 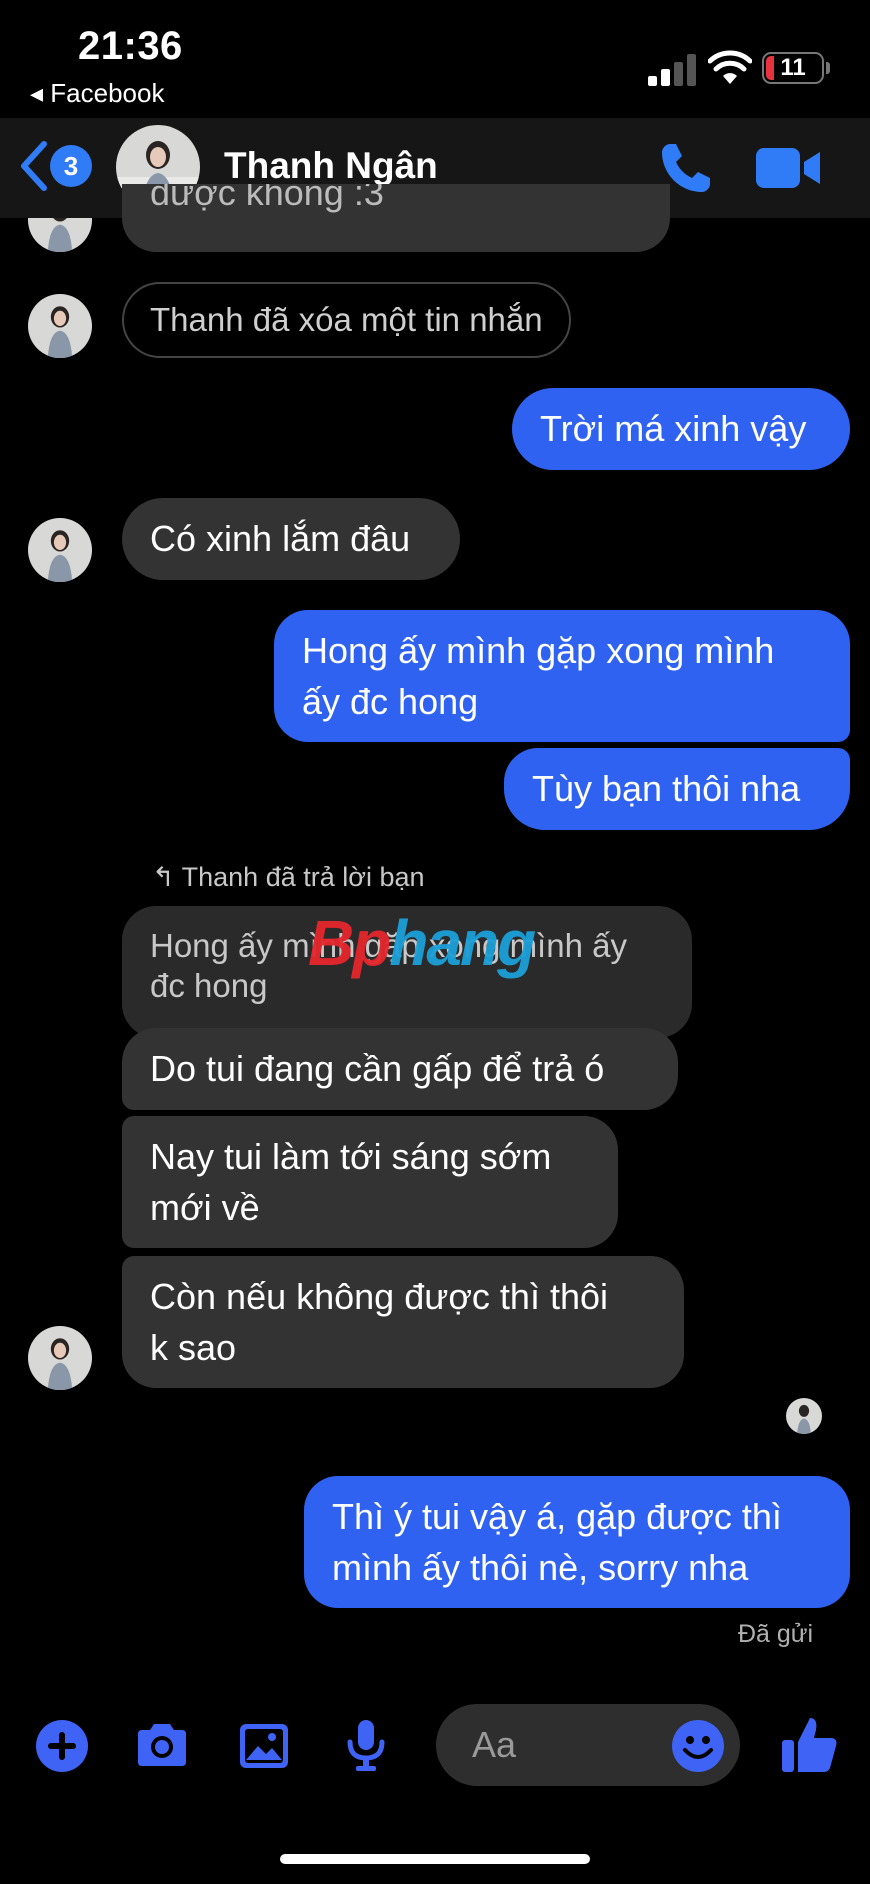 I want to click on message-text: Có xinh lắm đâu, so click(x=280, y=538).